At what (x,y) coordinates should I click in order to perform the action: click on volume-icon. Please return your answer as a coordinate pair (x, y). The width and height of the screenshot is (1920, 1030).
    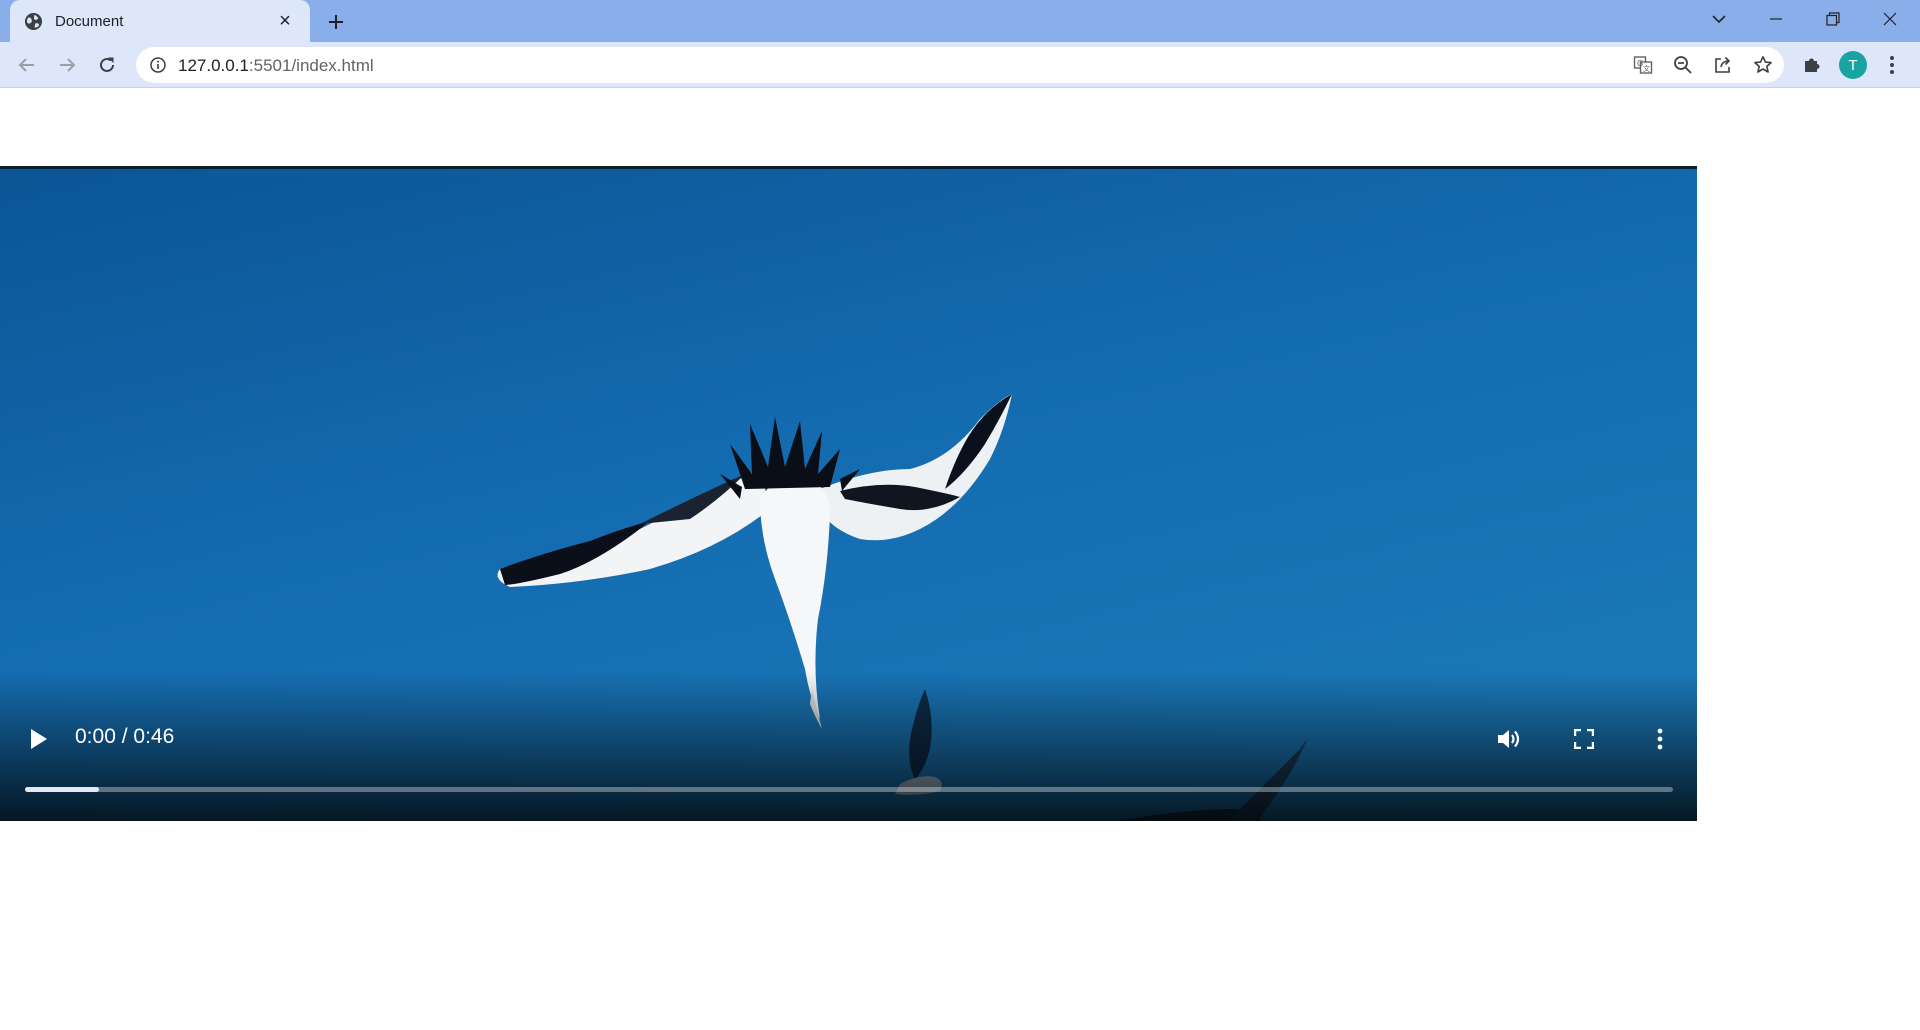
    Looking at the image, I should click on (1509, 739).